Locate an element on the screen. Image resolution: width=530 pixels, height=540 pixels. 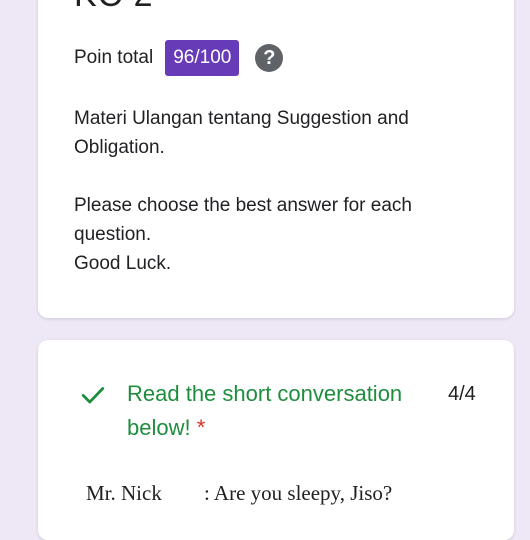
score-label: Poin total is located at coordinates (114, 57).